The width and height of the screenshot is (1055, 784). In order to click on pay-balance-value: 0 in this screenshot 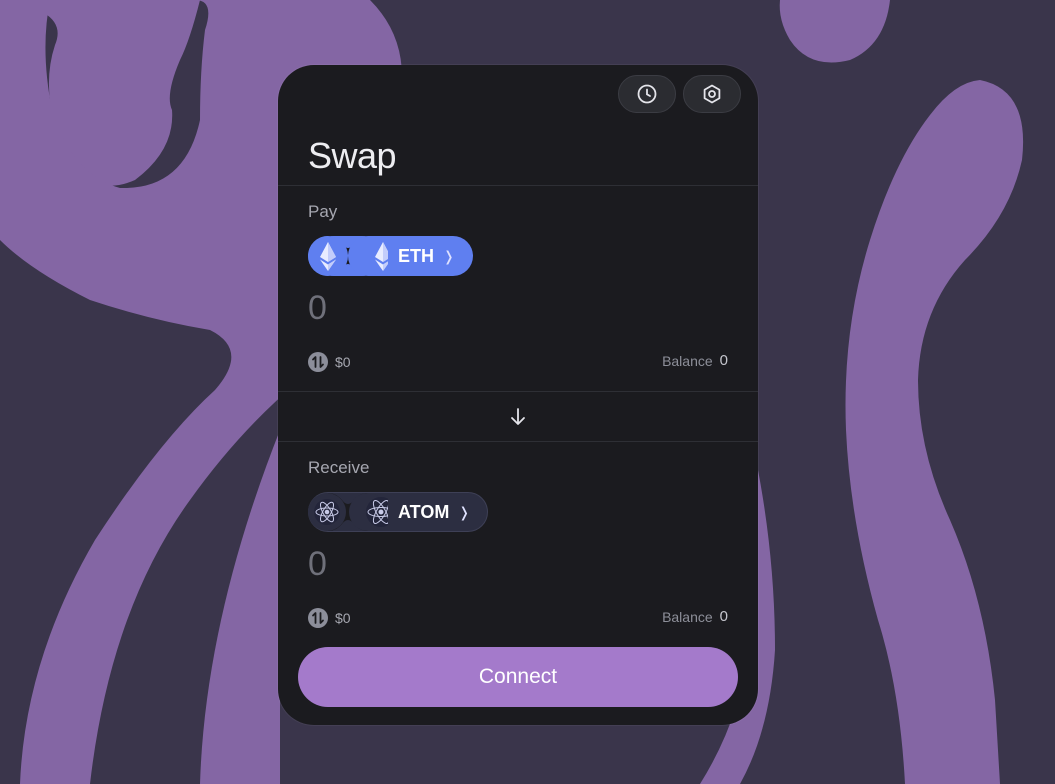, I will do `click(723, 360)`.